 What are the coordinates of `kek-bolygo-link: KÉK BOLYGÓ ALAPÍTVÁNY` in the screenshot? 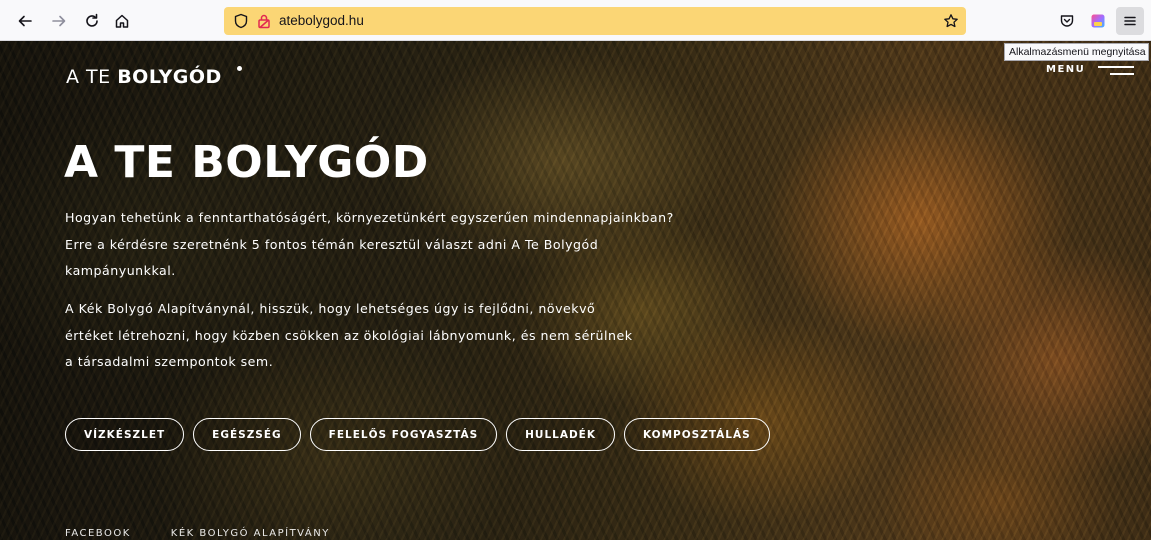 It's located at (250, 533).